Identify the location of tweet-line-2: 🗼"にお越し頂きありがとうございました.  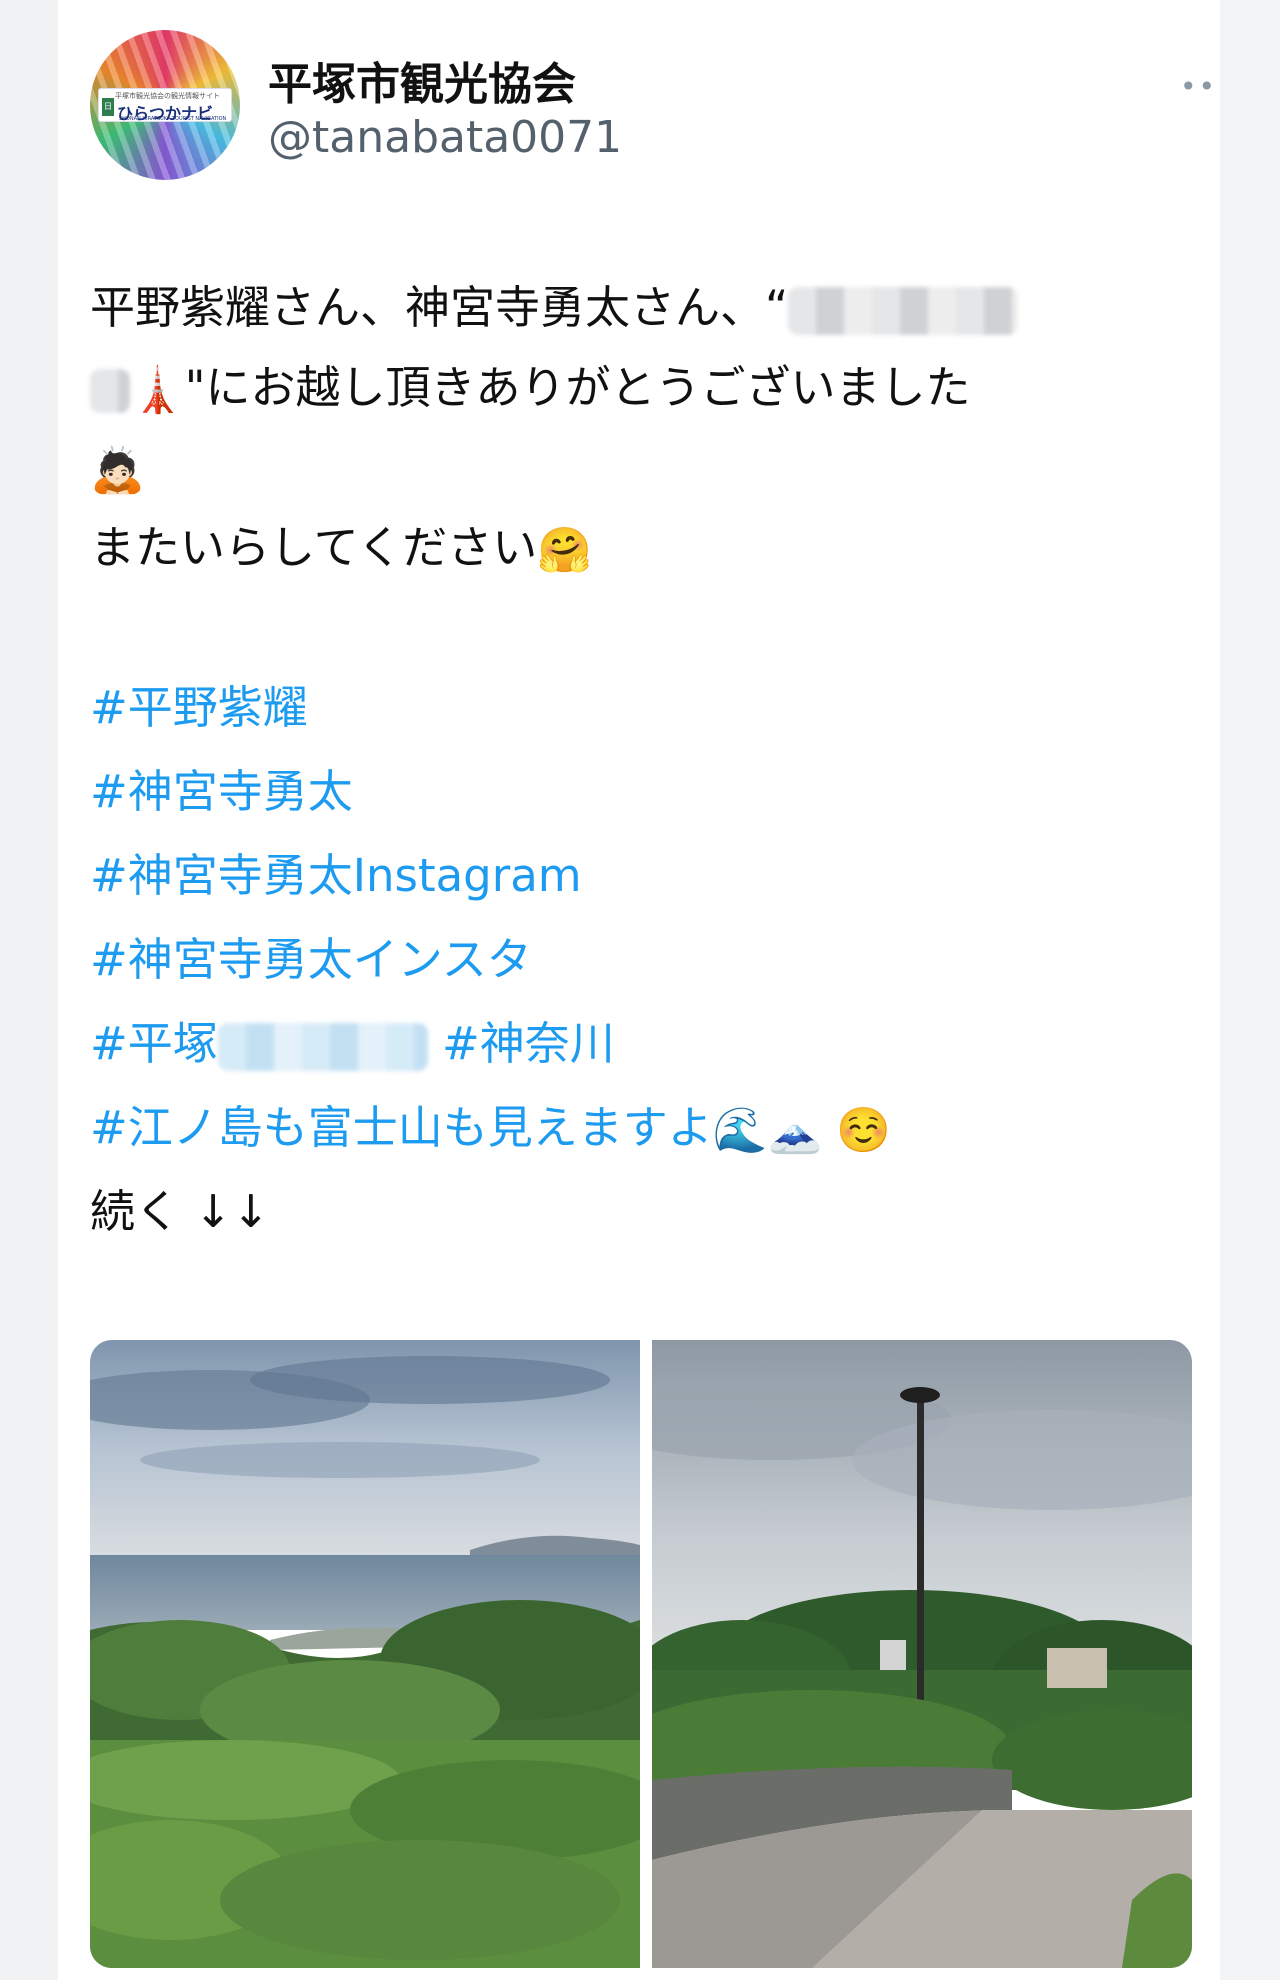
(640, 388).